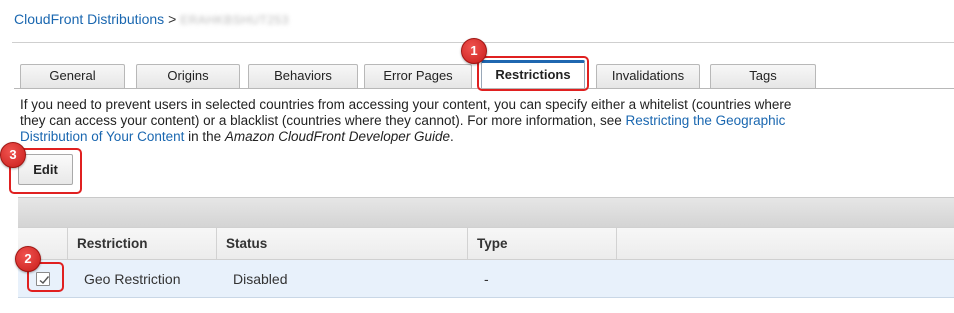  I want to click on tab-tags: Tags, so click(763, 76).